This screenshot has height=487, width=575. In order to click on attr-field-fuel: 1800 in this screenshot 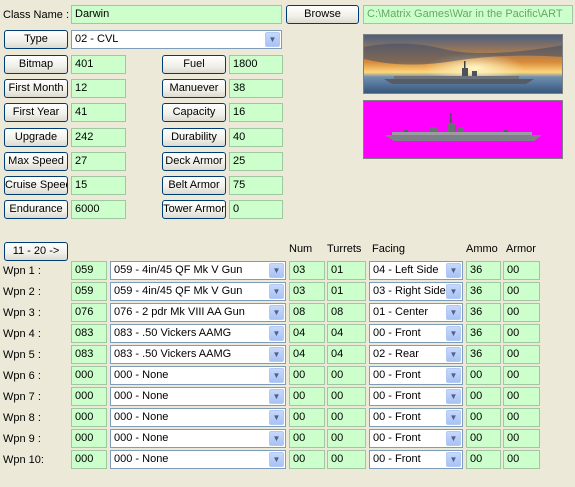, I will do `click(256, 64)`.